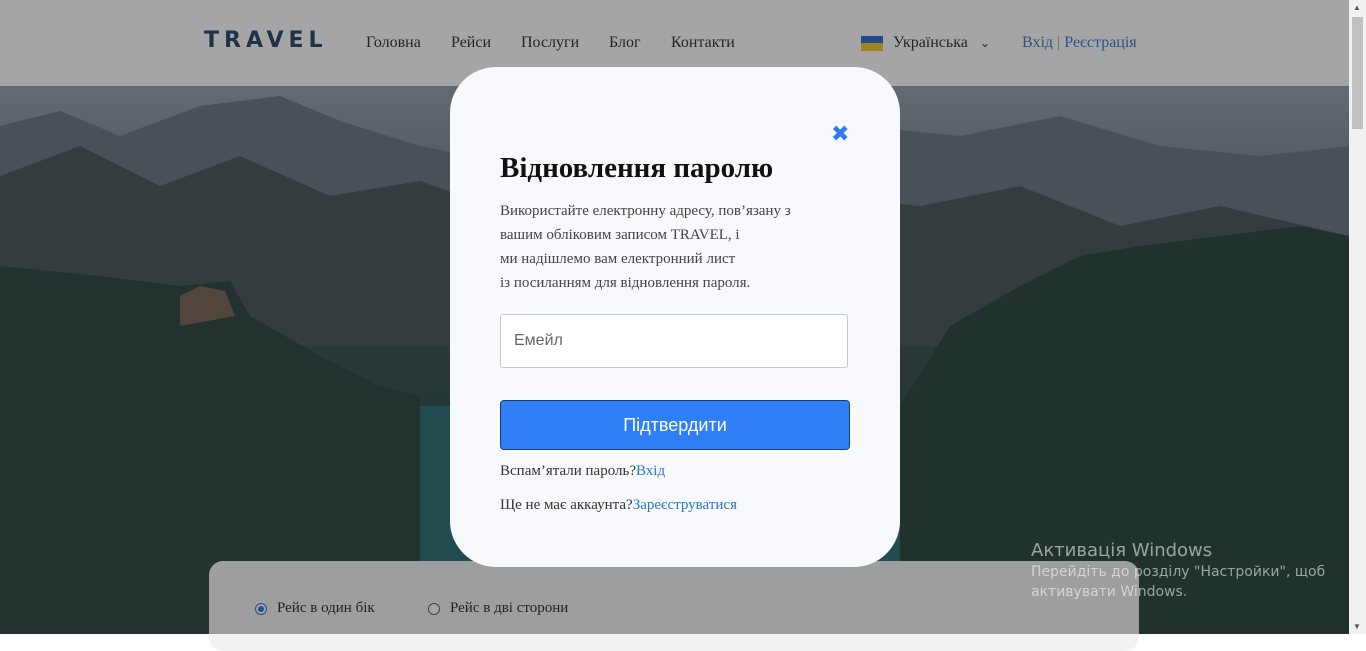 The width and height of the screenshot is (1366, 651). I want to click on register-link-modal: Зареєструватися, so click(685, 505).